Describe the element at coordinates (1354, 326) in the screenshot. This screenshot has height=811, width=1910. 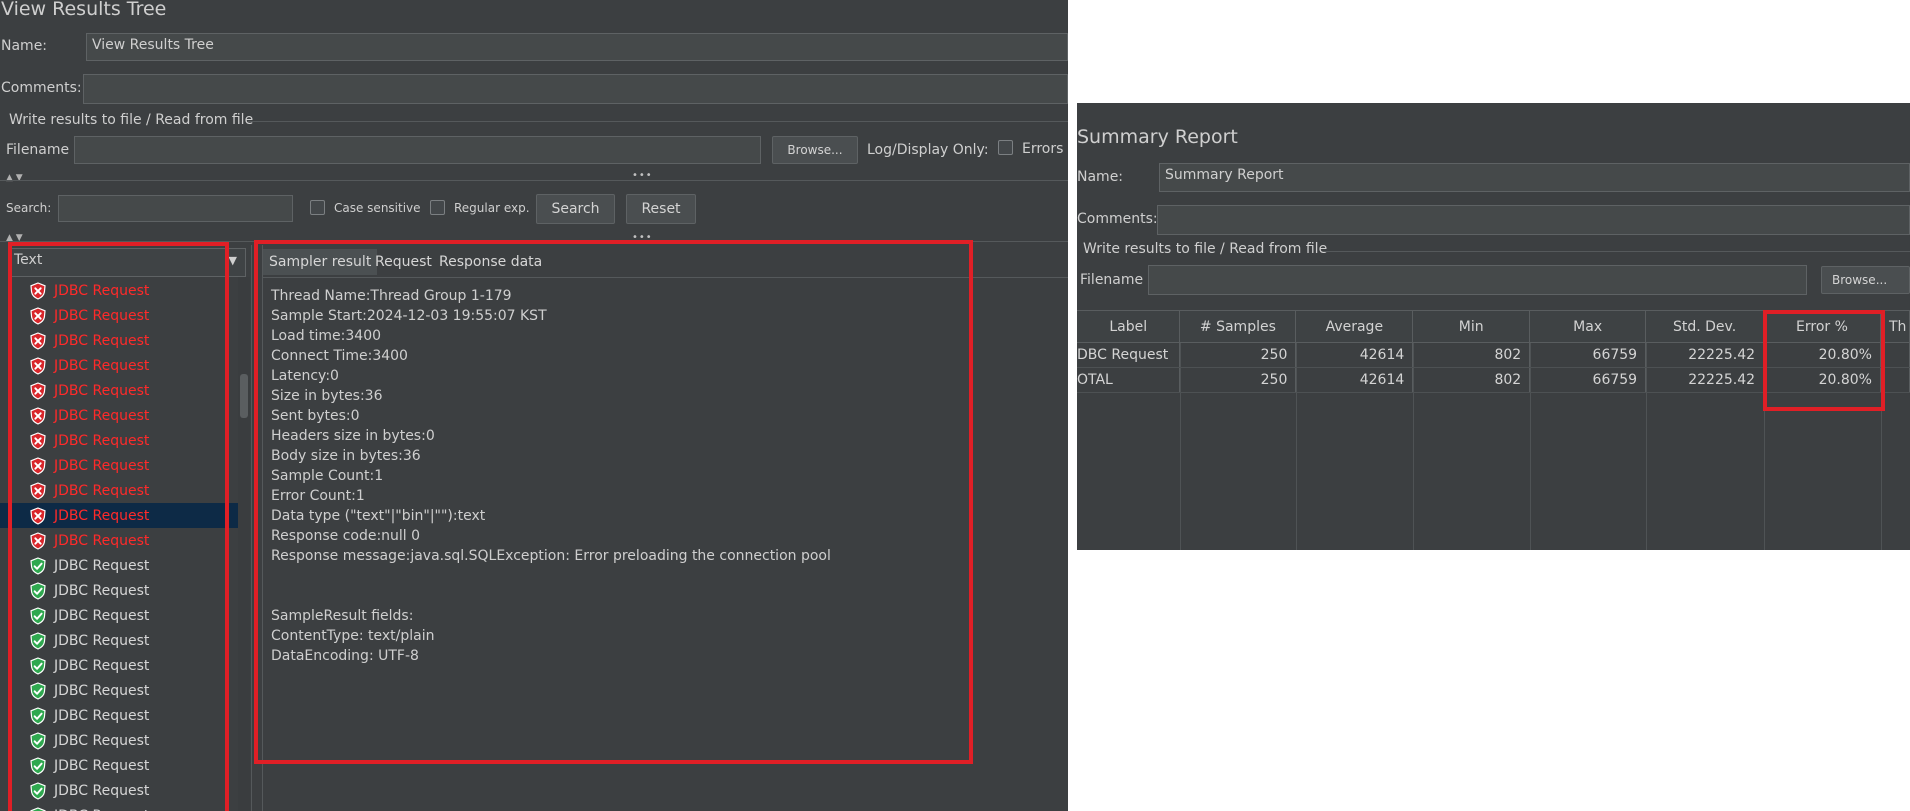
I see `column-header: Average` at that location.